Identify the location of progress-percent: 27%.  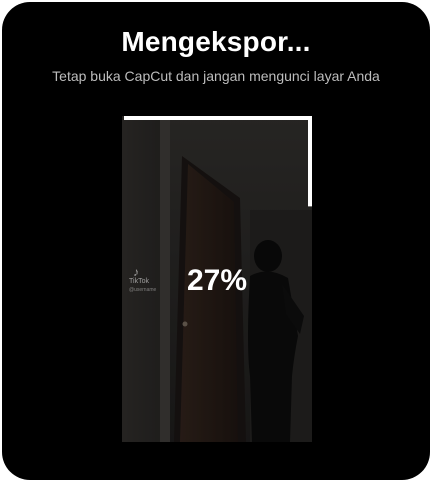
(217, 280).